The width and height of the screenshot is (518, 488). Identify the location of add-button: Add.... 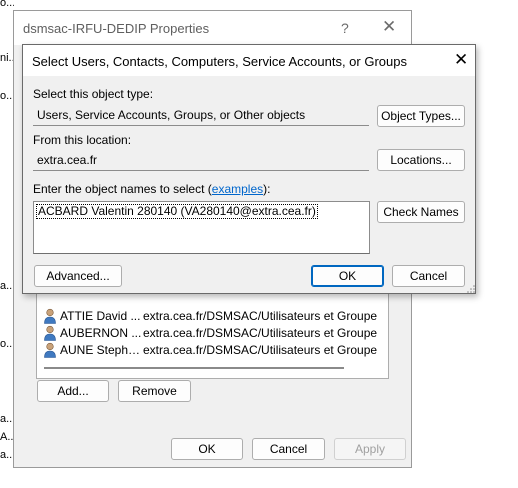
(73, 391).